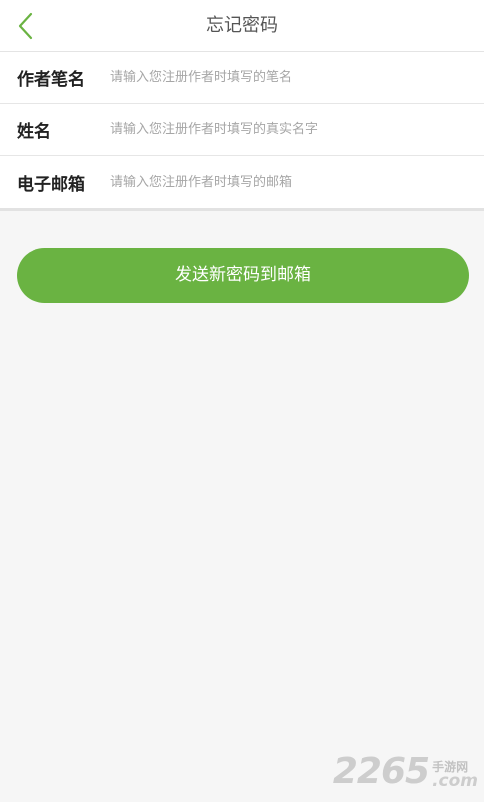 The height and width of the screenshot is (802, 484). I want to click on watermark-number: 2265, so click(381, 771).